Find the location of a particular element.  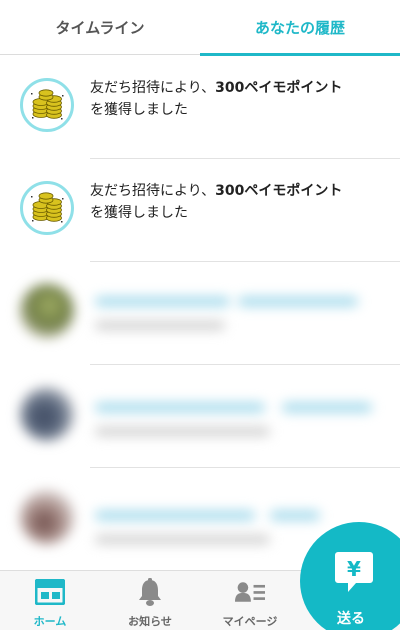

tab-timeline-label: タイムライン is located at coordinates (100, 28).